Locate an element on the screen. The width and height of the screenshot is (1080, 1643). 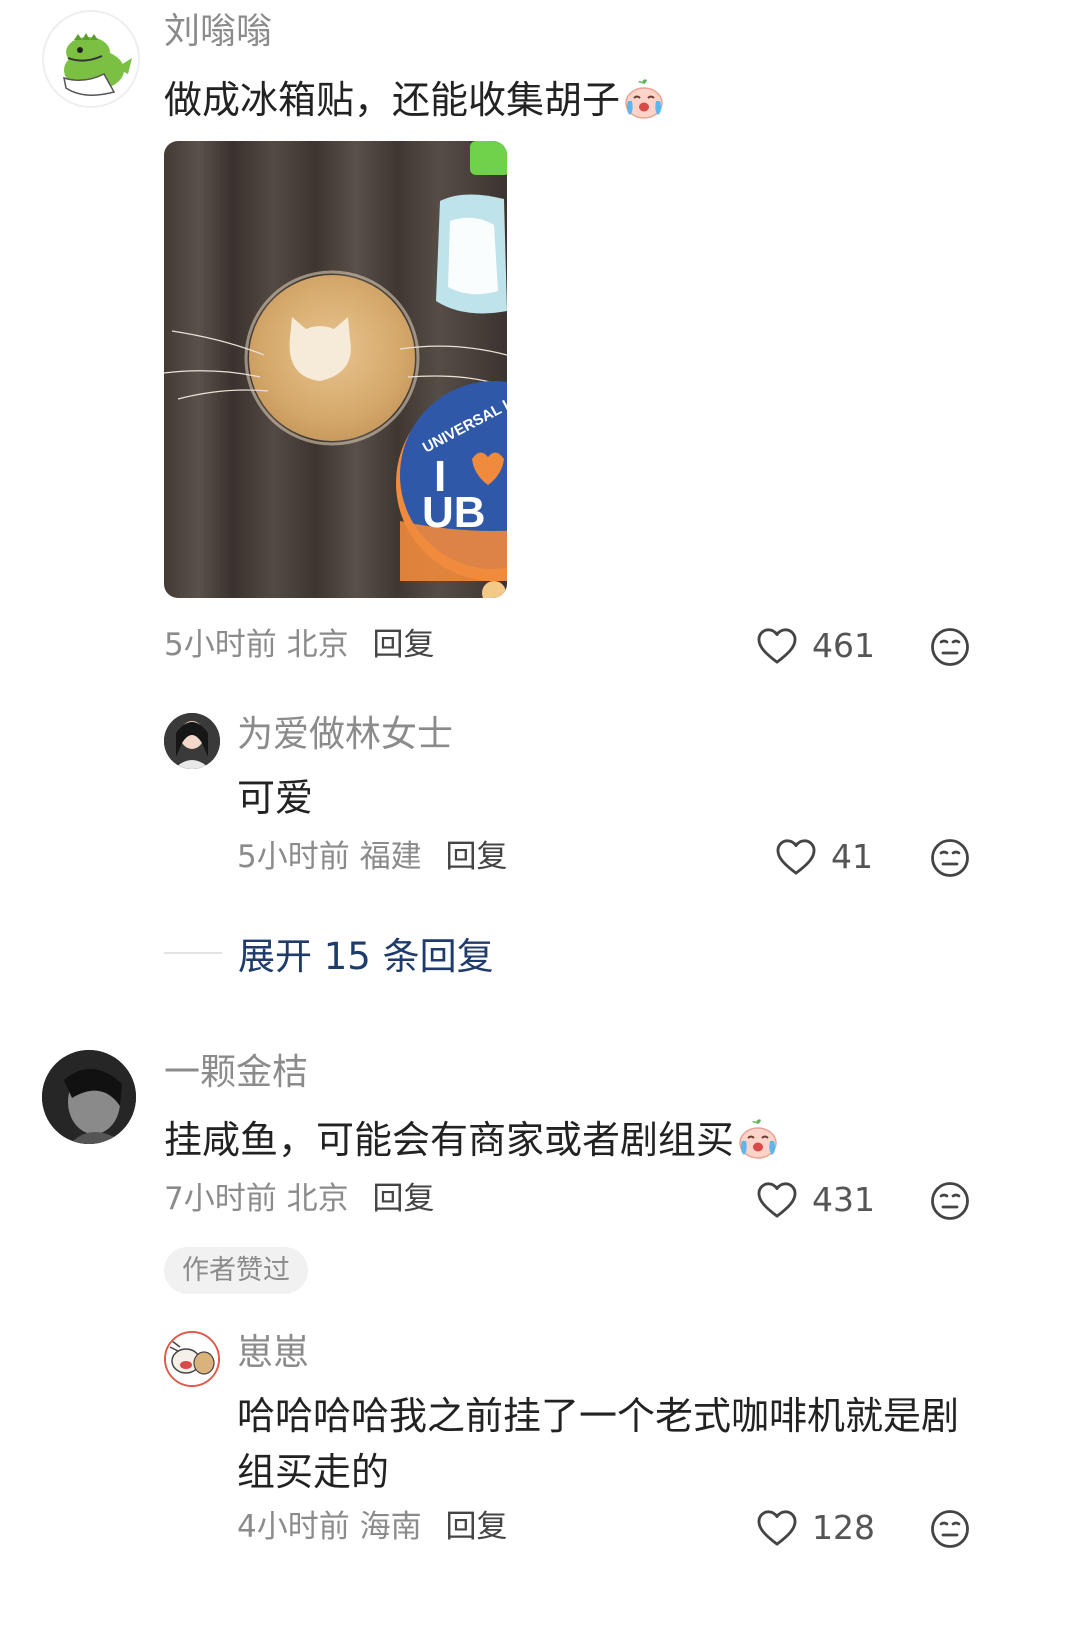
comment-meta: 7小时前 北京 回复 is located at coordinates (299, 1199).